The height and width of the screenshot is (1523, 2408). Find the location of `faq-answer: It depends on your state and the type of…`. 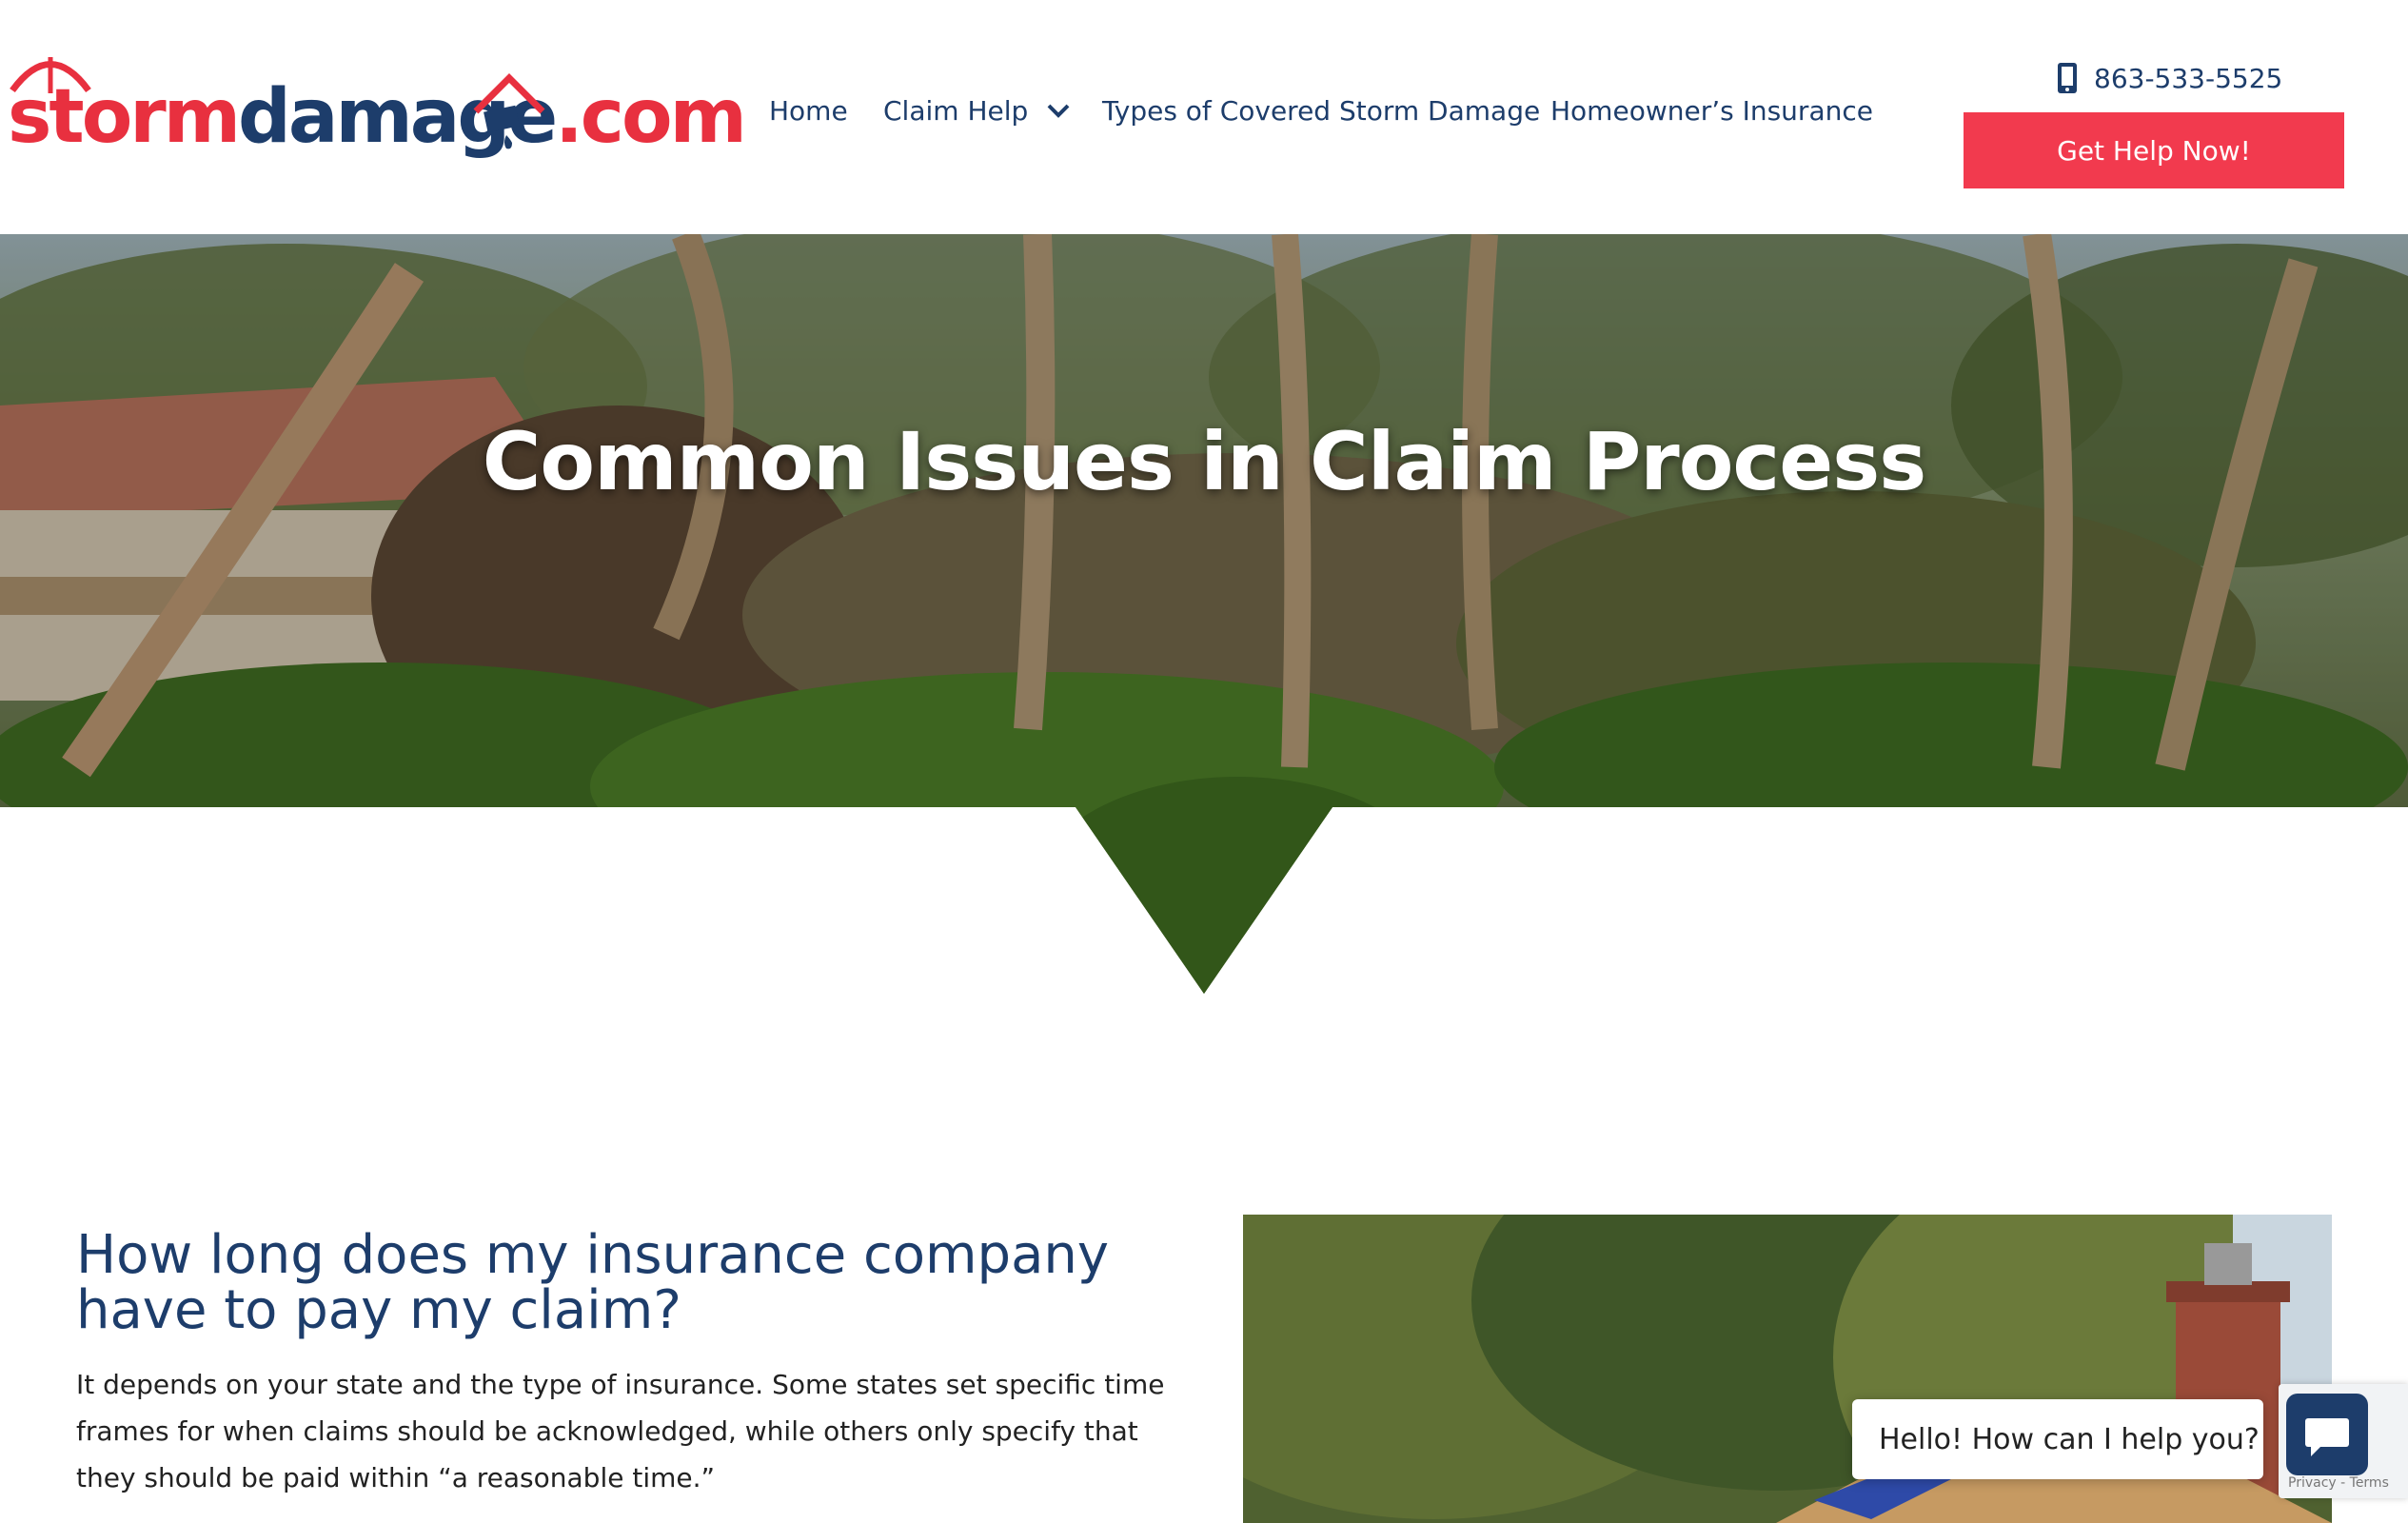

faq-answer: It depends on your state and the type of… is located at coordinates (620, 1431).